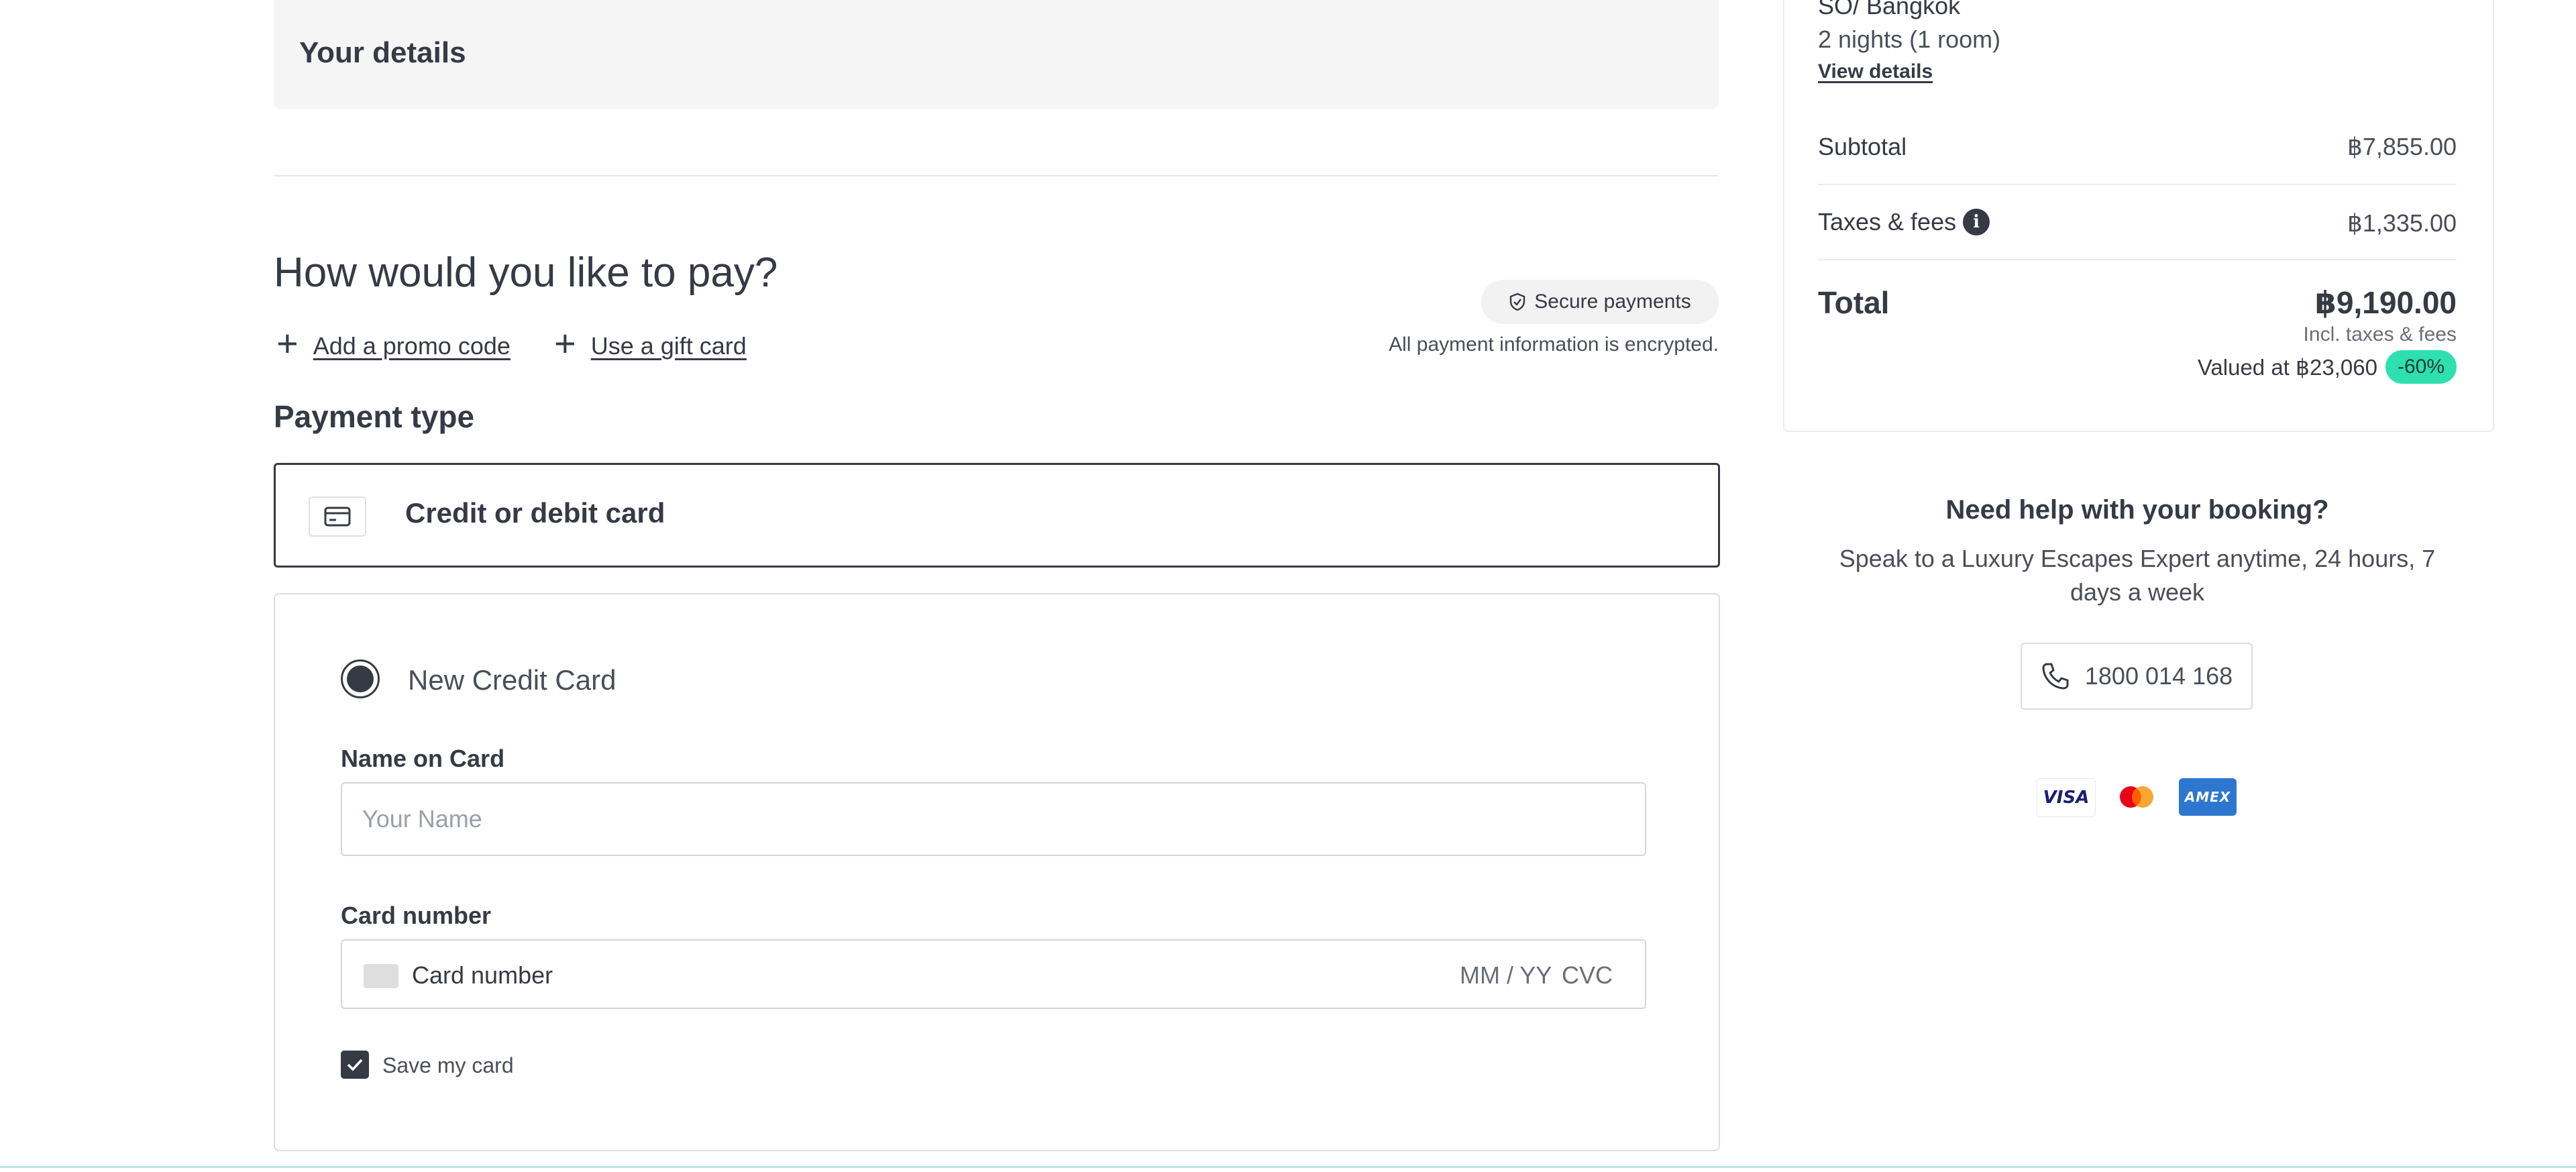 The image size is (2576, 1172). What do you see at coordinates (535, 513) in the screenshot?
I see `payment-type-label: Credit or debit card` at bounding box center [535, 513].